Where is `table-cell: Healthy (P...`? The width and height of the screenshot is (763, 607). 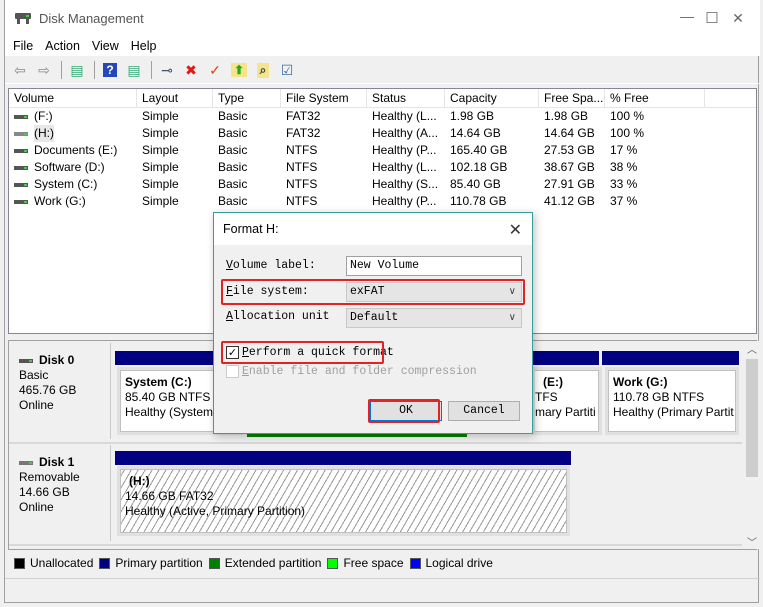
table-cell: Healthy (P... is located at coordinates (404, 201).